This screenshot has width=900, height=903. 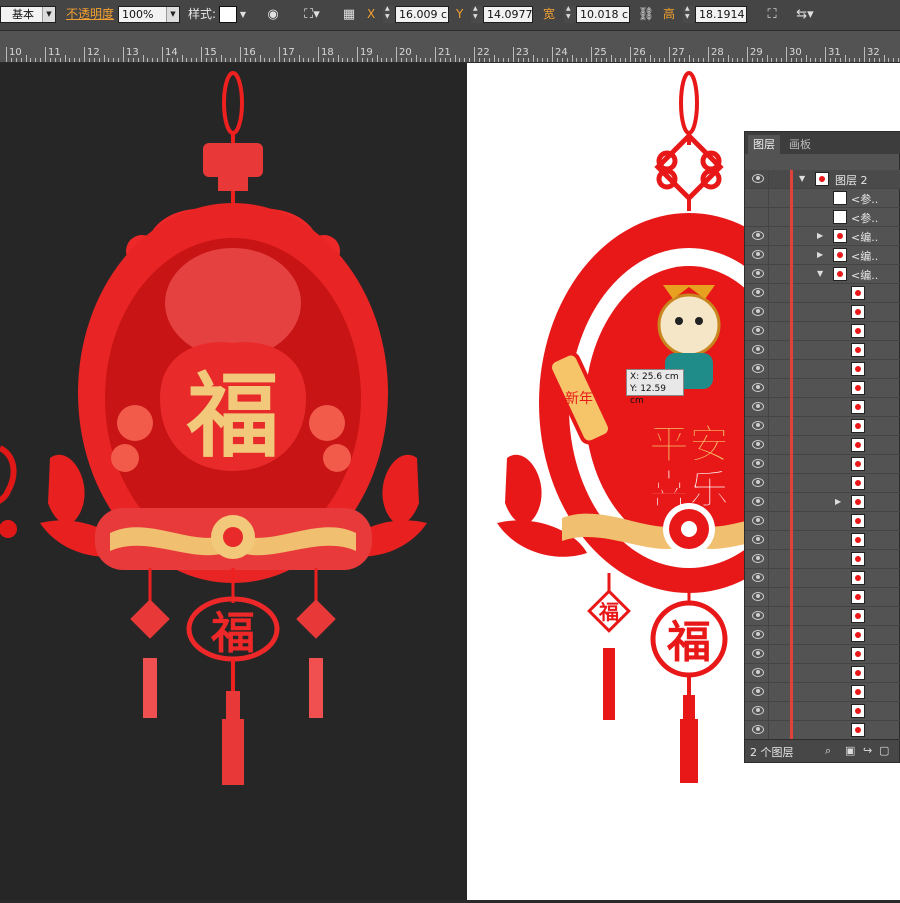 What do you see at coordinates (508, 14) in the screenshot?
I see `y-input: 14.0977` at bounding box center [508, 14].